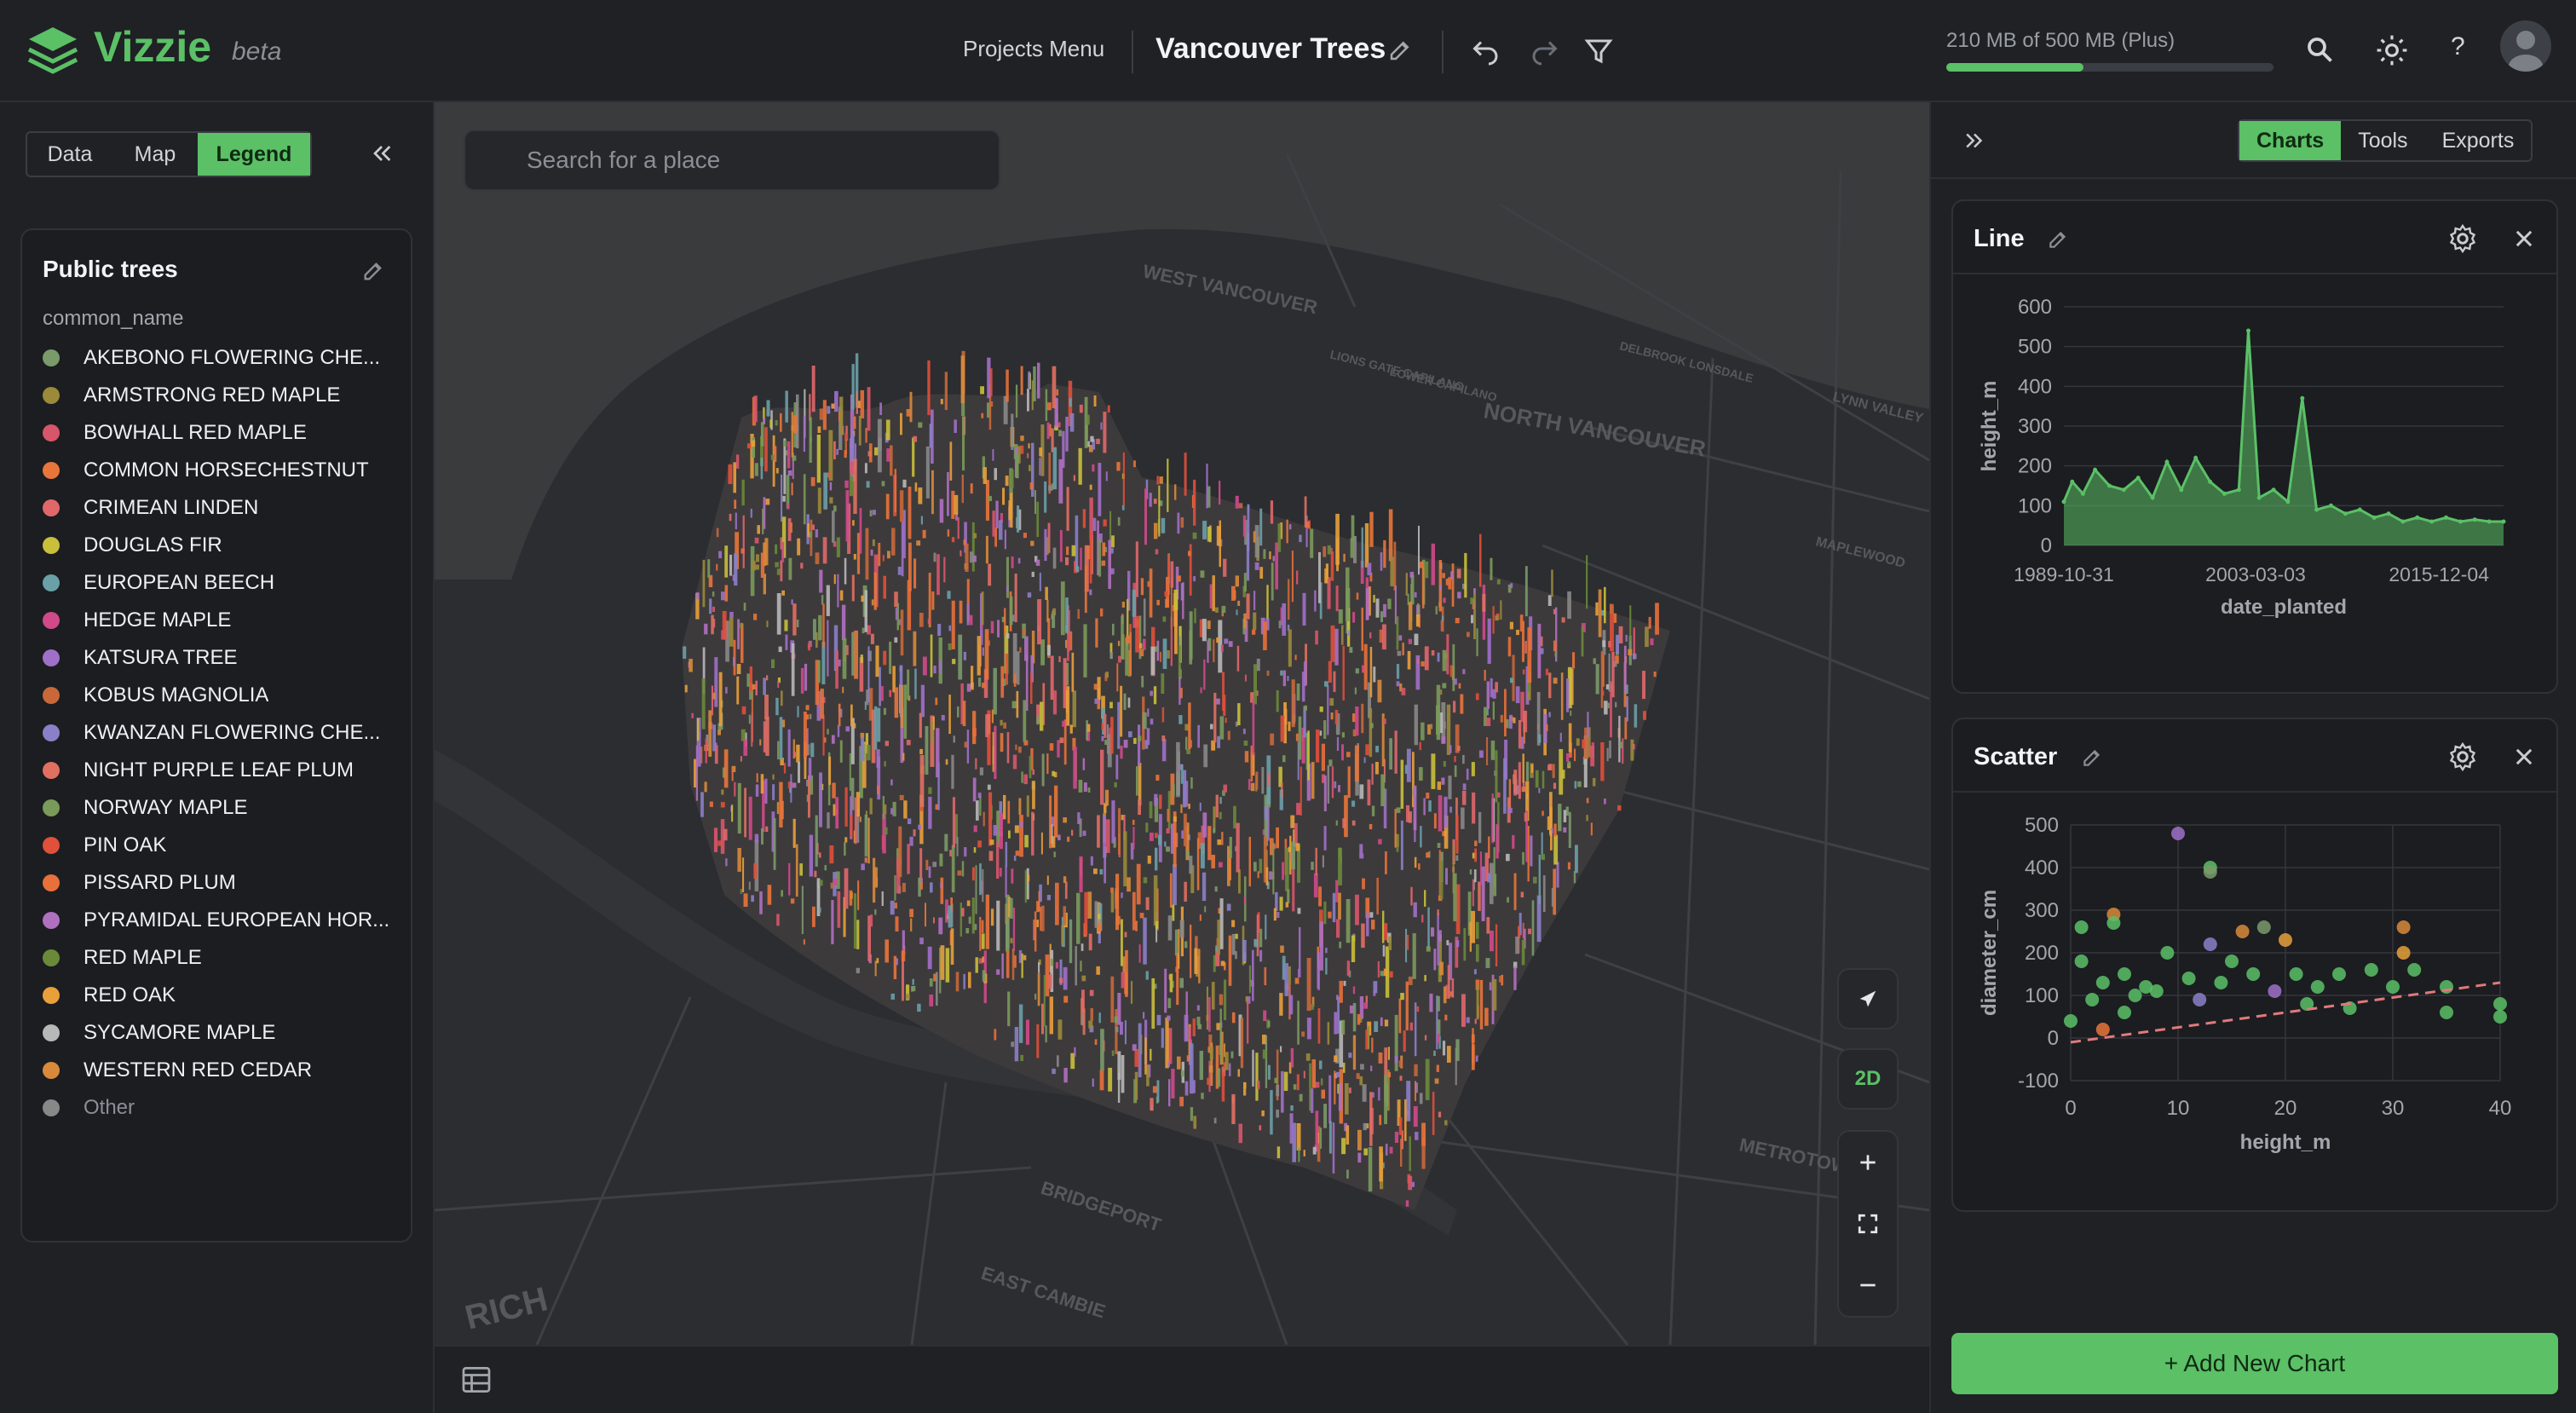 Image resolution: width=2576 pixels, height=1413 pixels. Describe the element at coordinates (1974, 140) in the screenshot. I see `collapse-right-panel-icon` at that location.